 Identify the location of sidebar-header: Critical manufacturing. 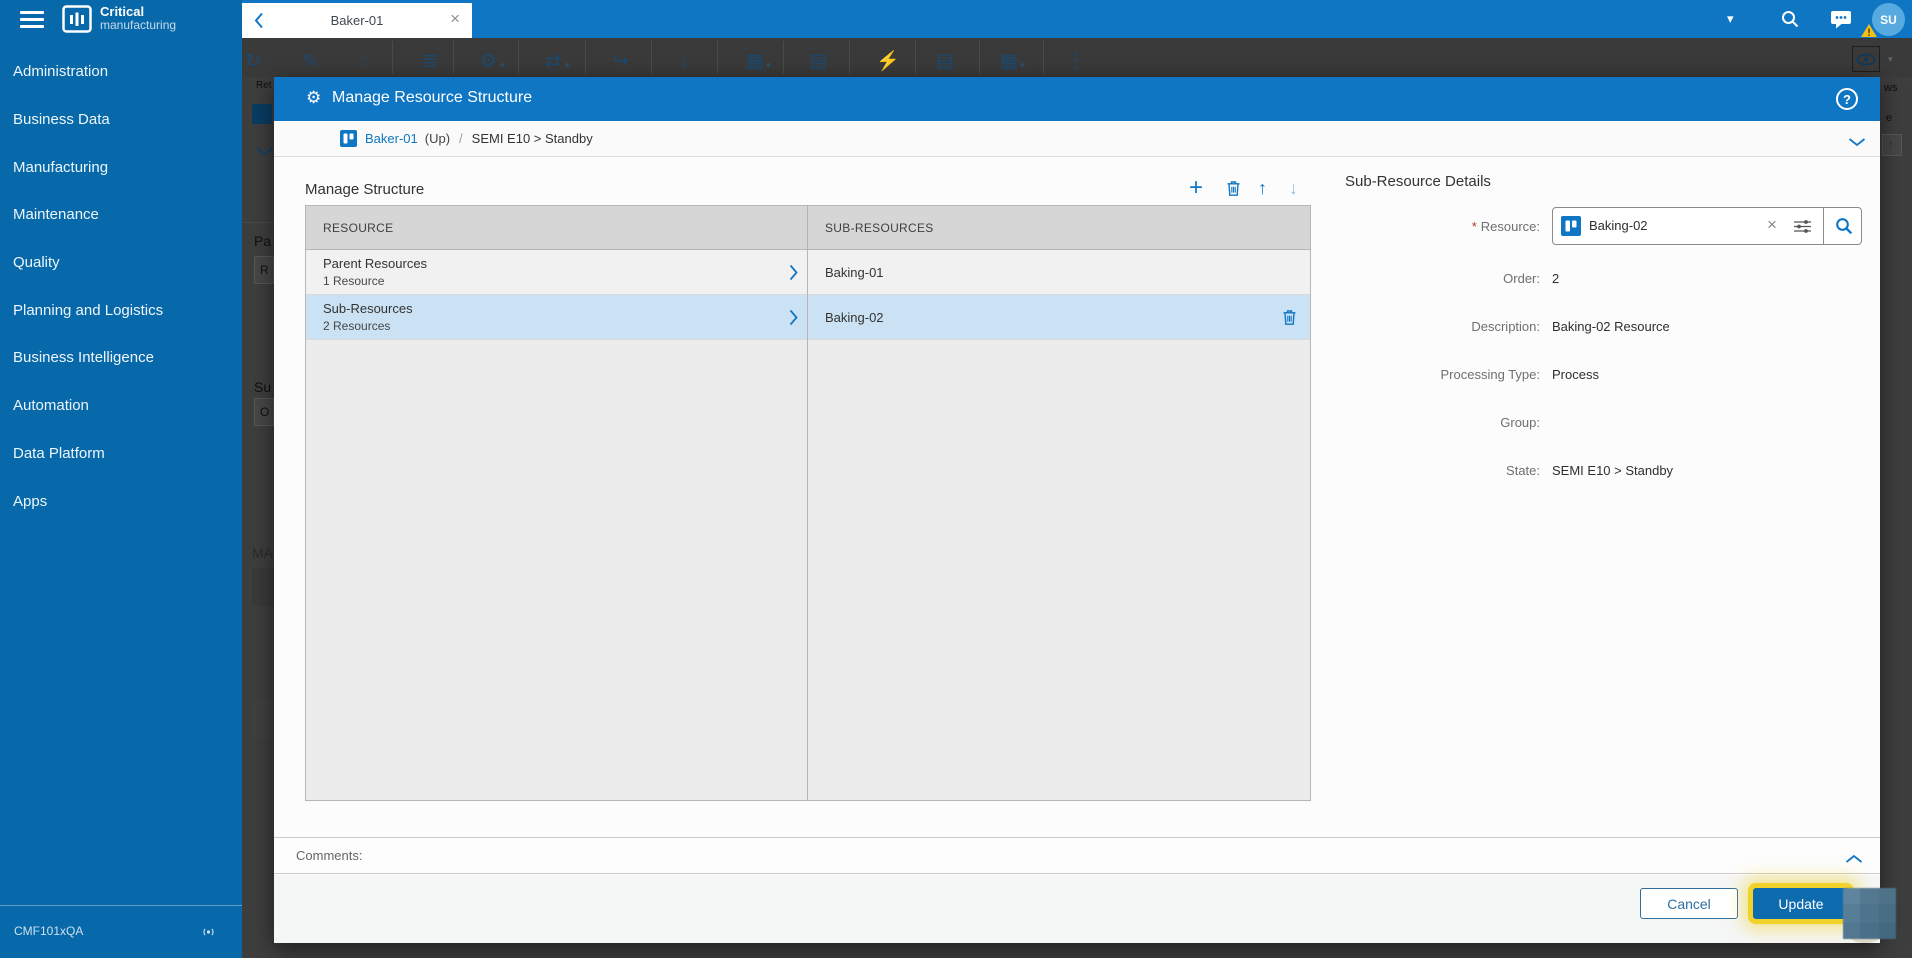
(121, 19).